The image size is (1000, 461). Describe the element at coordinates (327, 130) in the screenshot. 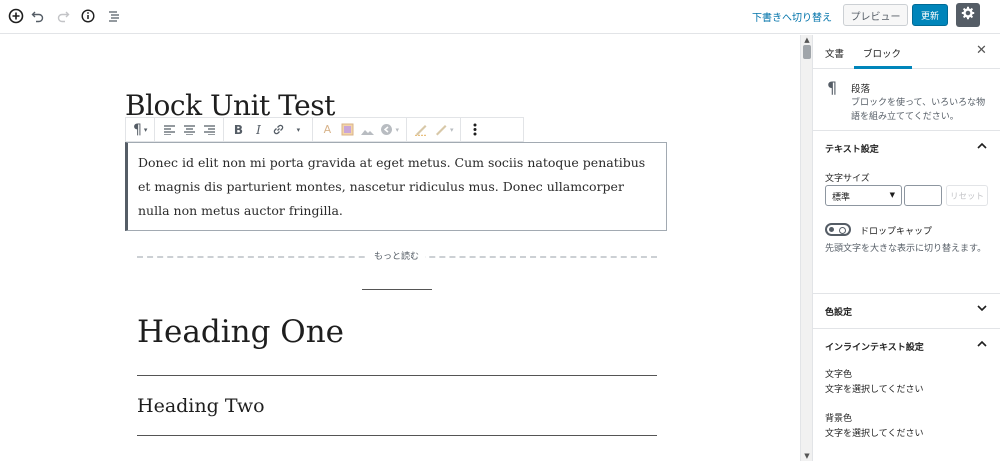

I see `text-color-icon: A` at that location.